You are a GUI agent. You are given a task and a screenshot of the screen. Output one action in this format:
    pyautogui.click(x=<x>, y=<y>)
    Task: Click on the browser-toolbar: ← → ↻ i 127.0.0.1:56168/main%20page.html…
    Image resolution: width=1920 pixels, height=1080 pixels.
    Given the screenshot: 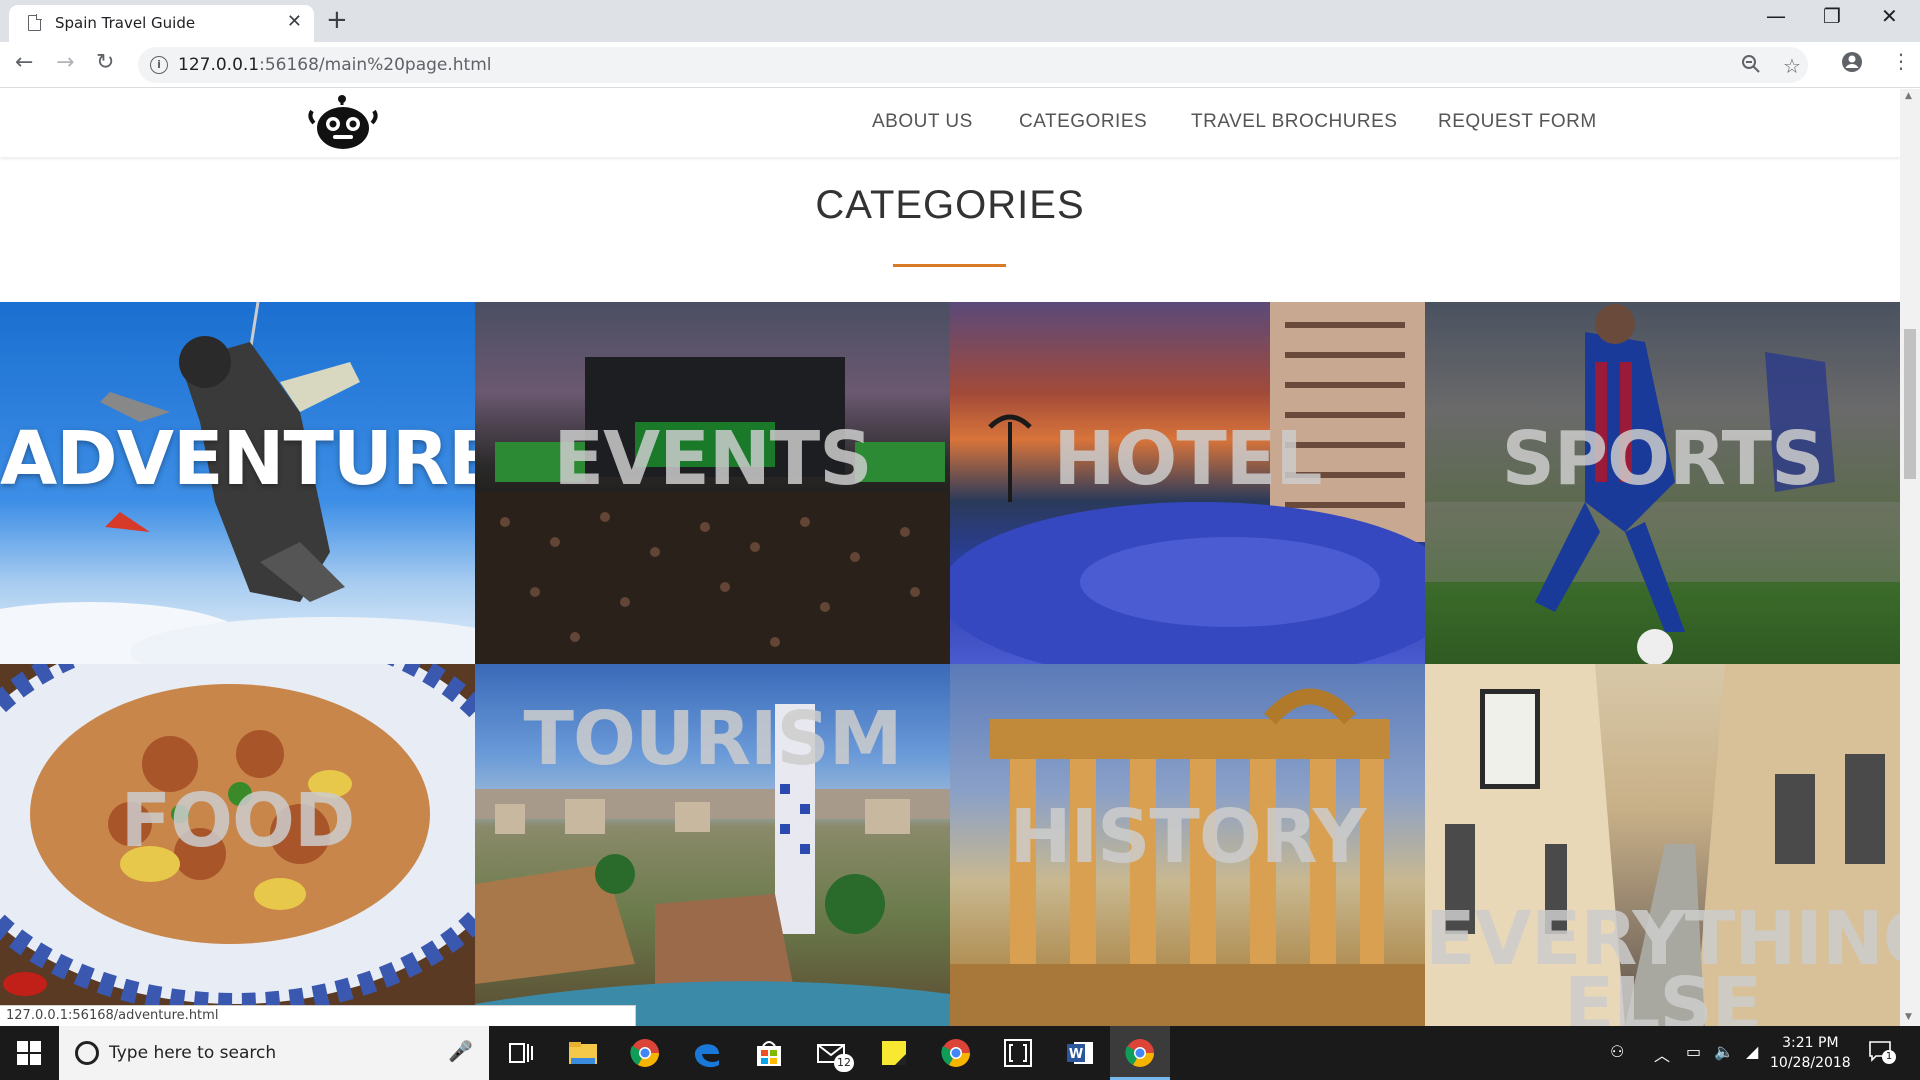 What is the action you would take?
    pyautogui.click(x=960, y=65)
    